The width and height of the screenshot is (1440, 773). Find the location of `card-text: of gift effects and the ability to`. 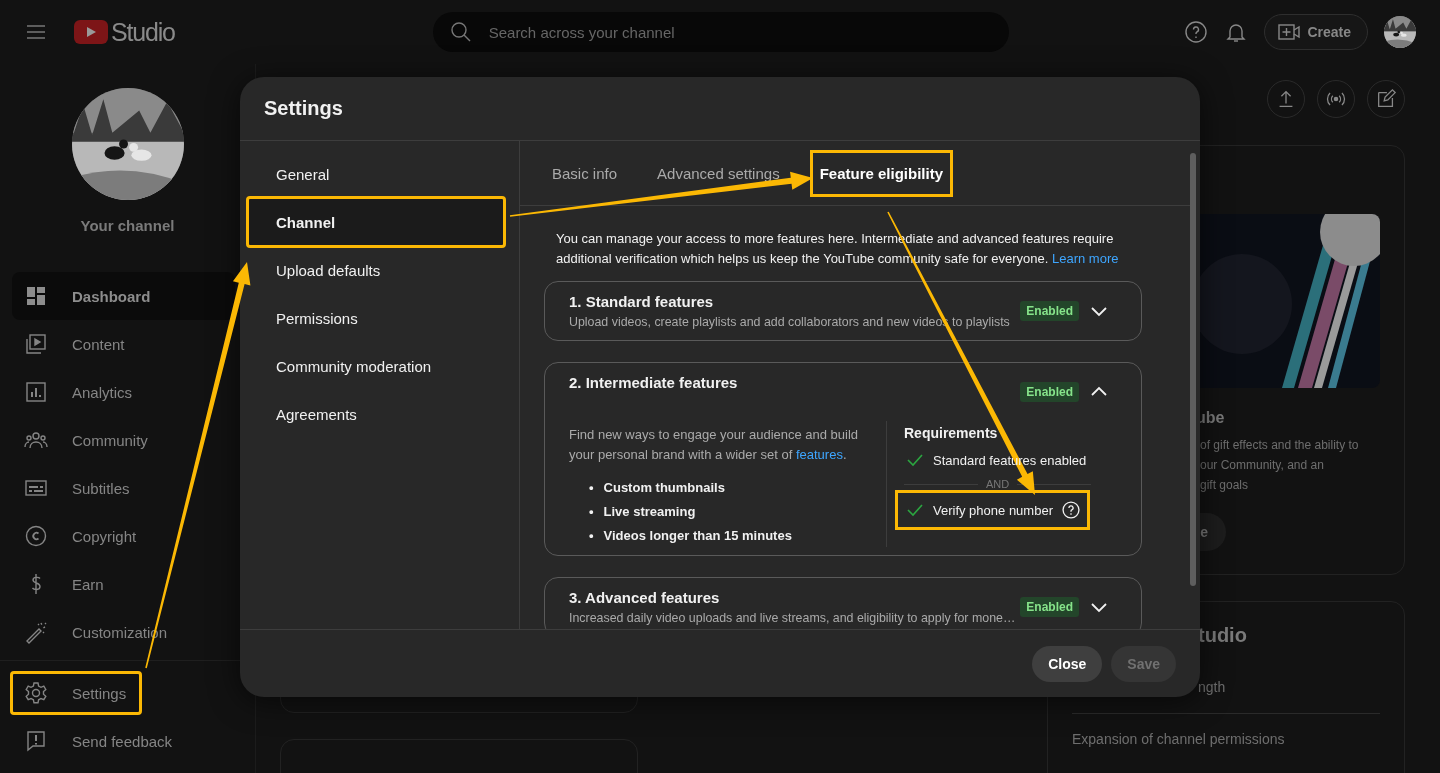

card-text: of gift effects and the ability to is located at coordinates (1279, 445).